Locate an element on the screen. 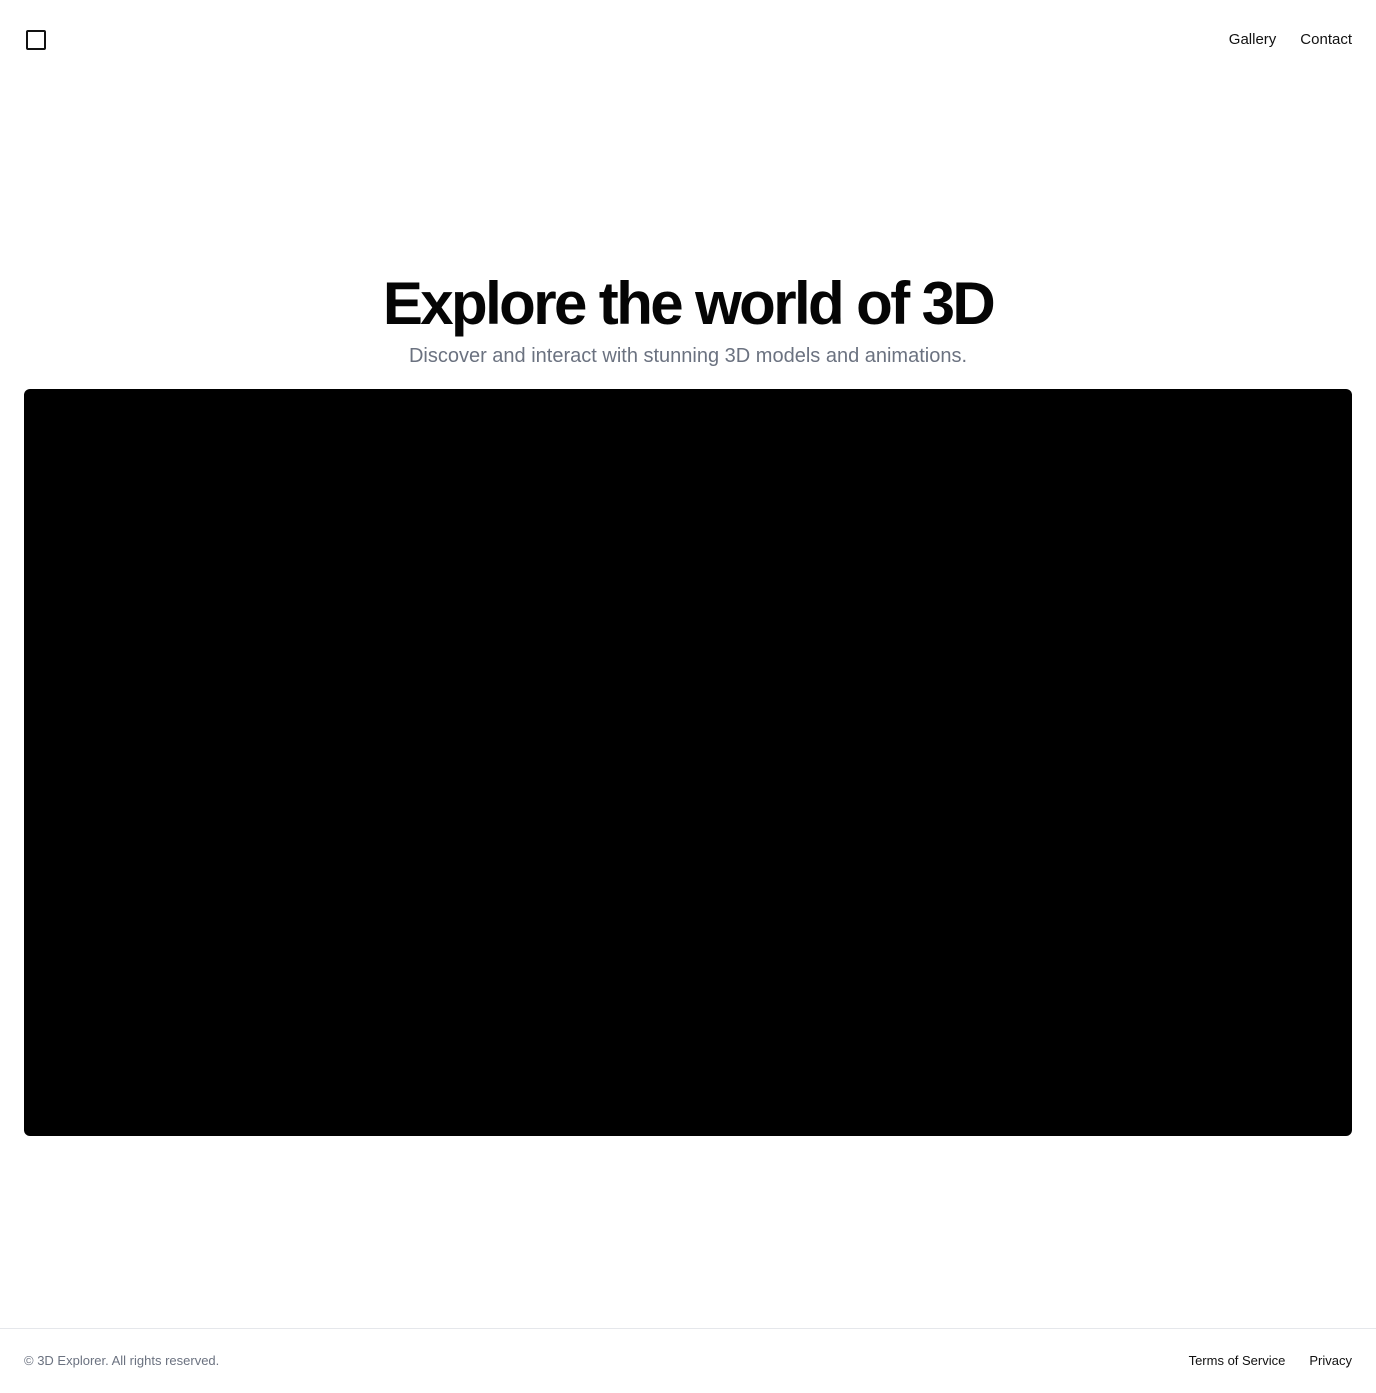 The image size is (1376, 1393). nav-link-gallery: Gallery is located at coordinates (1253, 40).